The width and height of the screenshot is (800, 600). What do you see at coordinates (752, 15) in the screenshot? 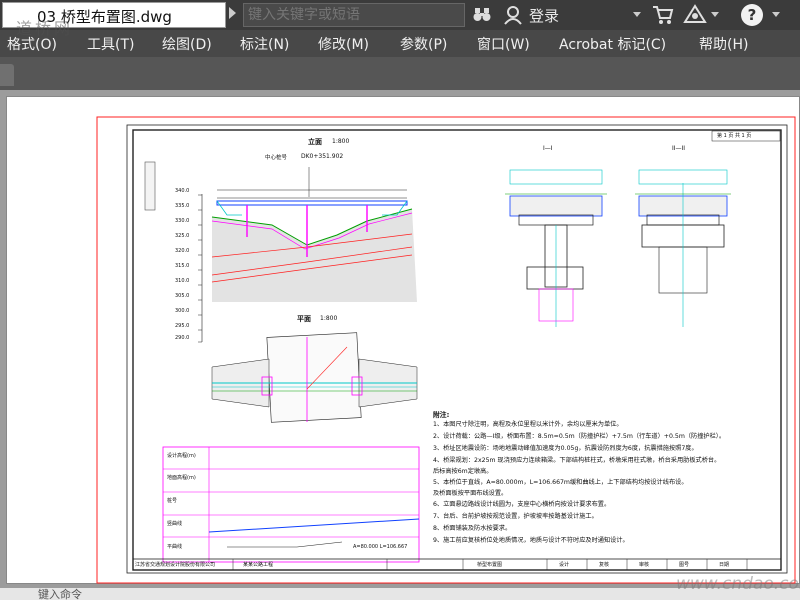
I see `help-icon: ?` at bounding box center [752, 15].